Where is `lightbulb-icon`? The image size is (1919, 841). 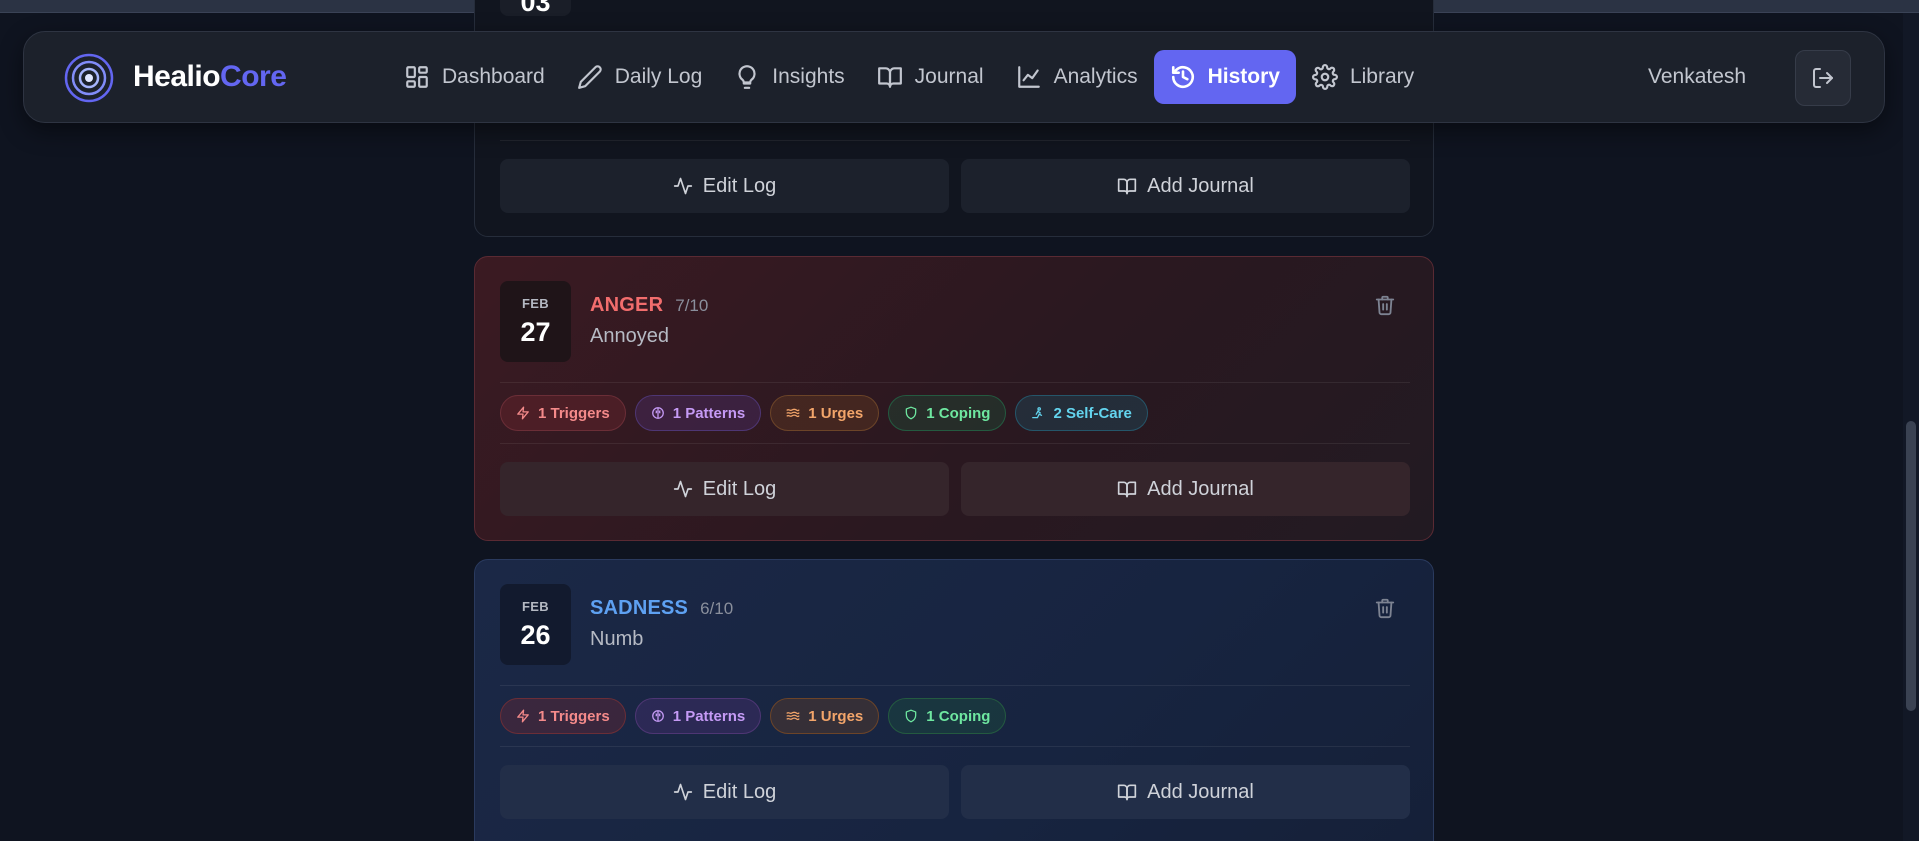
lightbulb-icon is located at coordinates (747, 77).